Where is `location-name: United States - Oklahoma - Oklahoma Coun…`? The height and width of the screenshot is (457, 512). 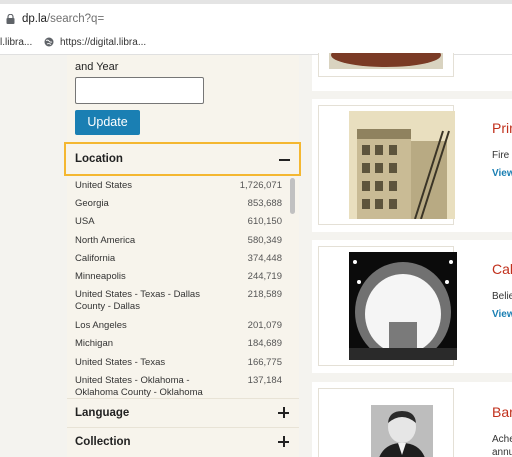
location-name: United States - Oklahoma - Oklahoma Coun… is located at coordinates (139, 386).